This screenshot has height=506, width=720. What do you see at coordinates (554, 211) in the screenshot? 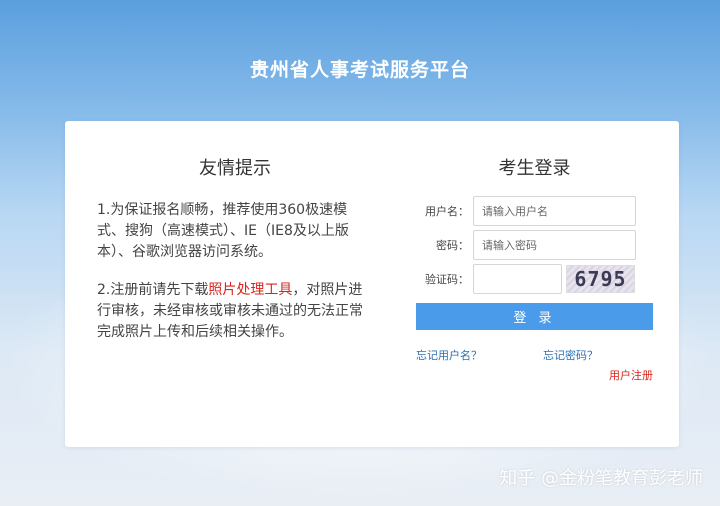
I see `username-input` at bounding box center [554, 211].